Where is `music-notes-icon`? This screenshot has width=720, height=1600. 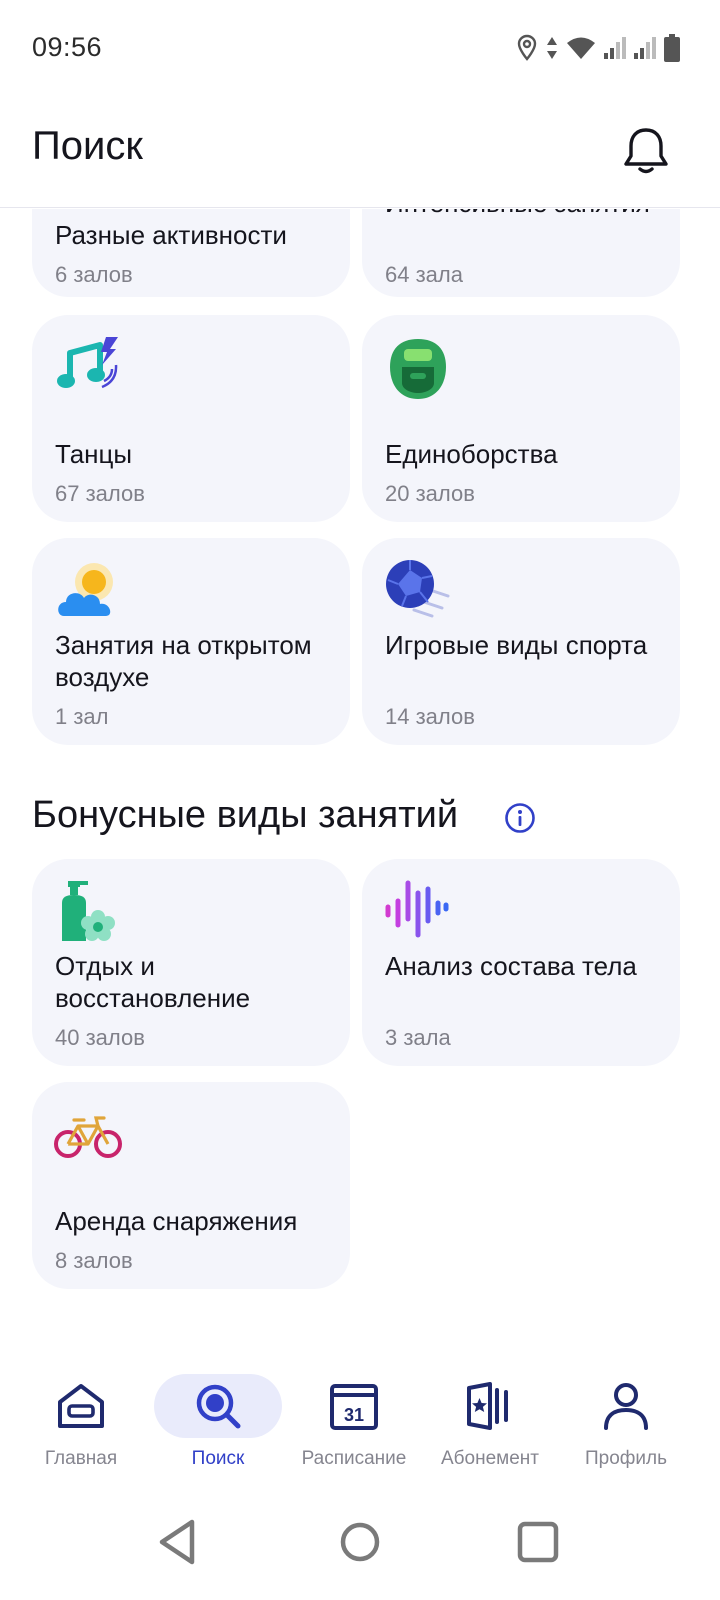 music-notes-icon is located at coordinates (87, 363).